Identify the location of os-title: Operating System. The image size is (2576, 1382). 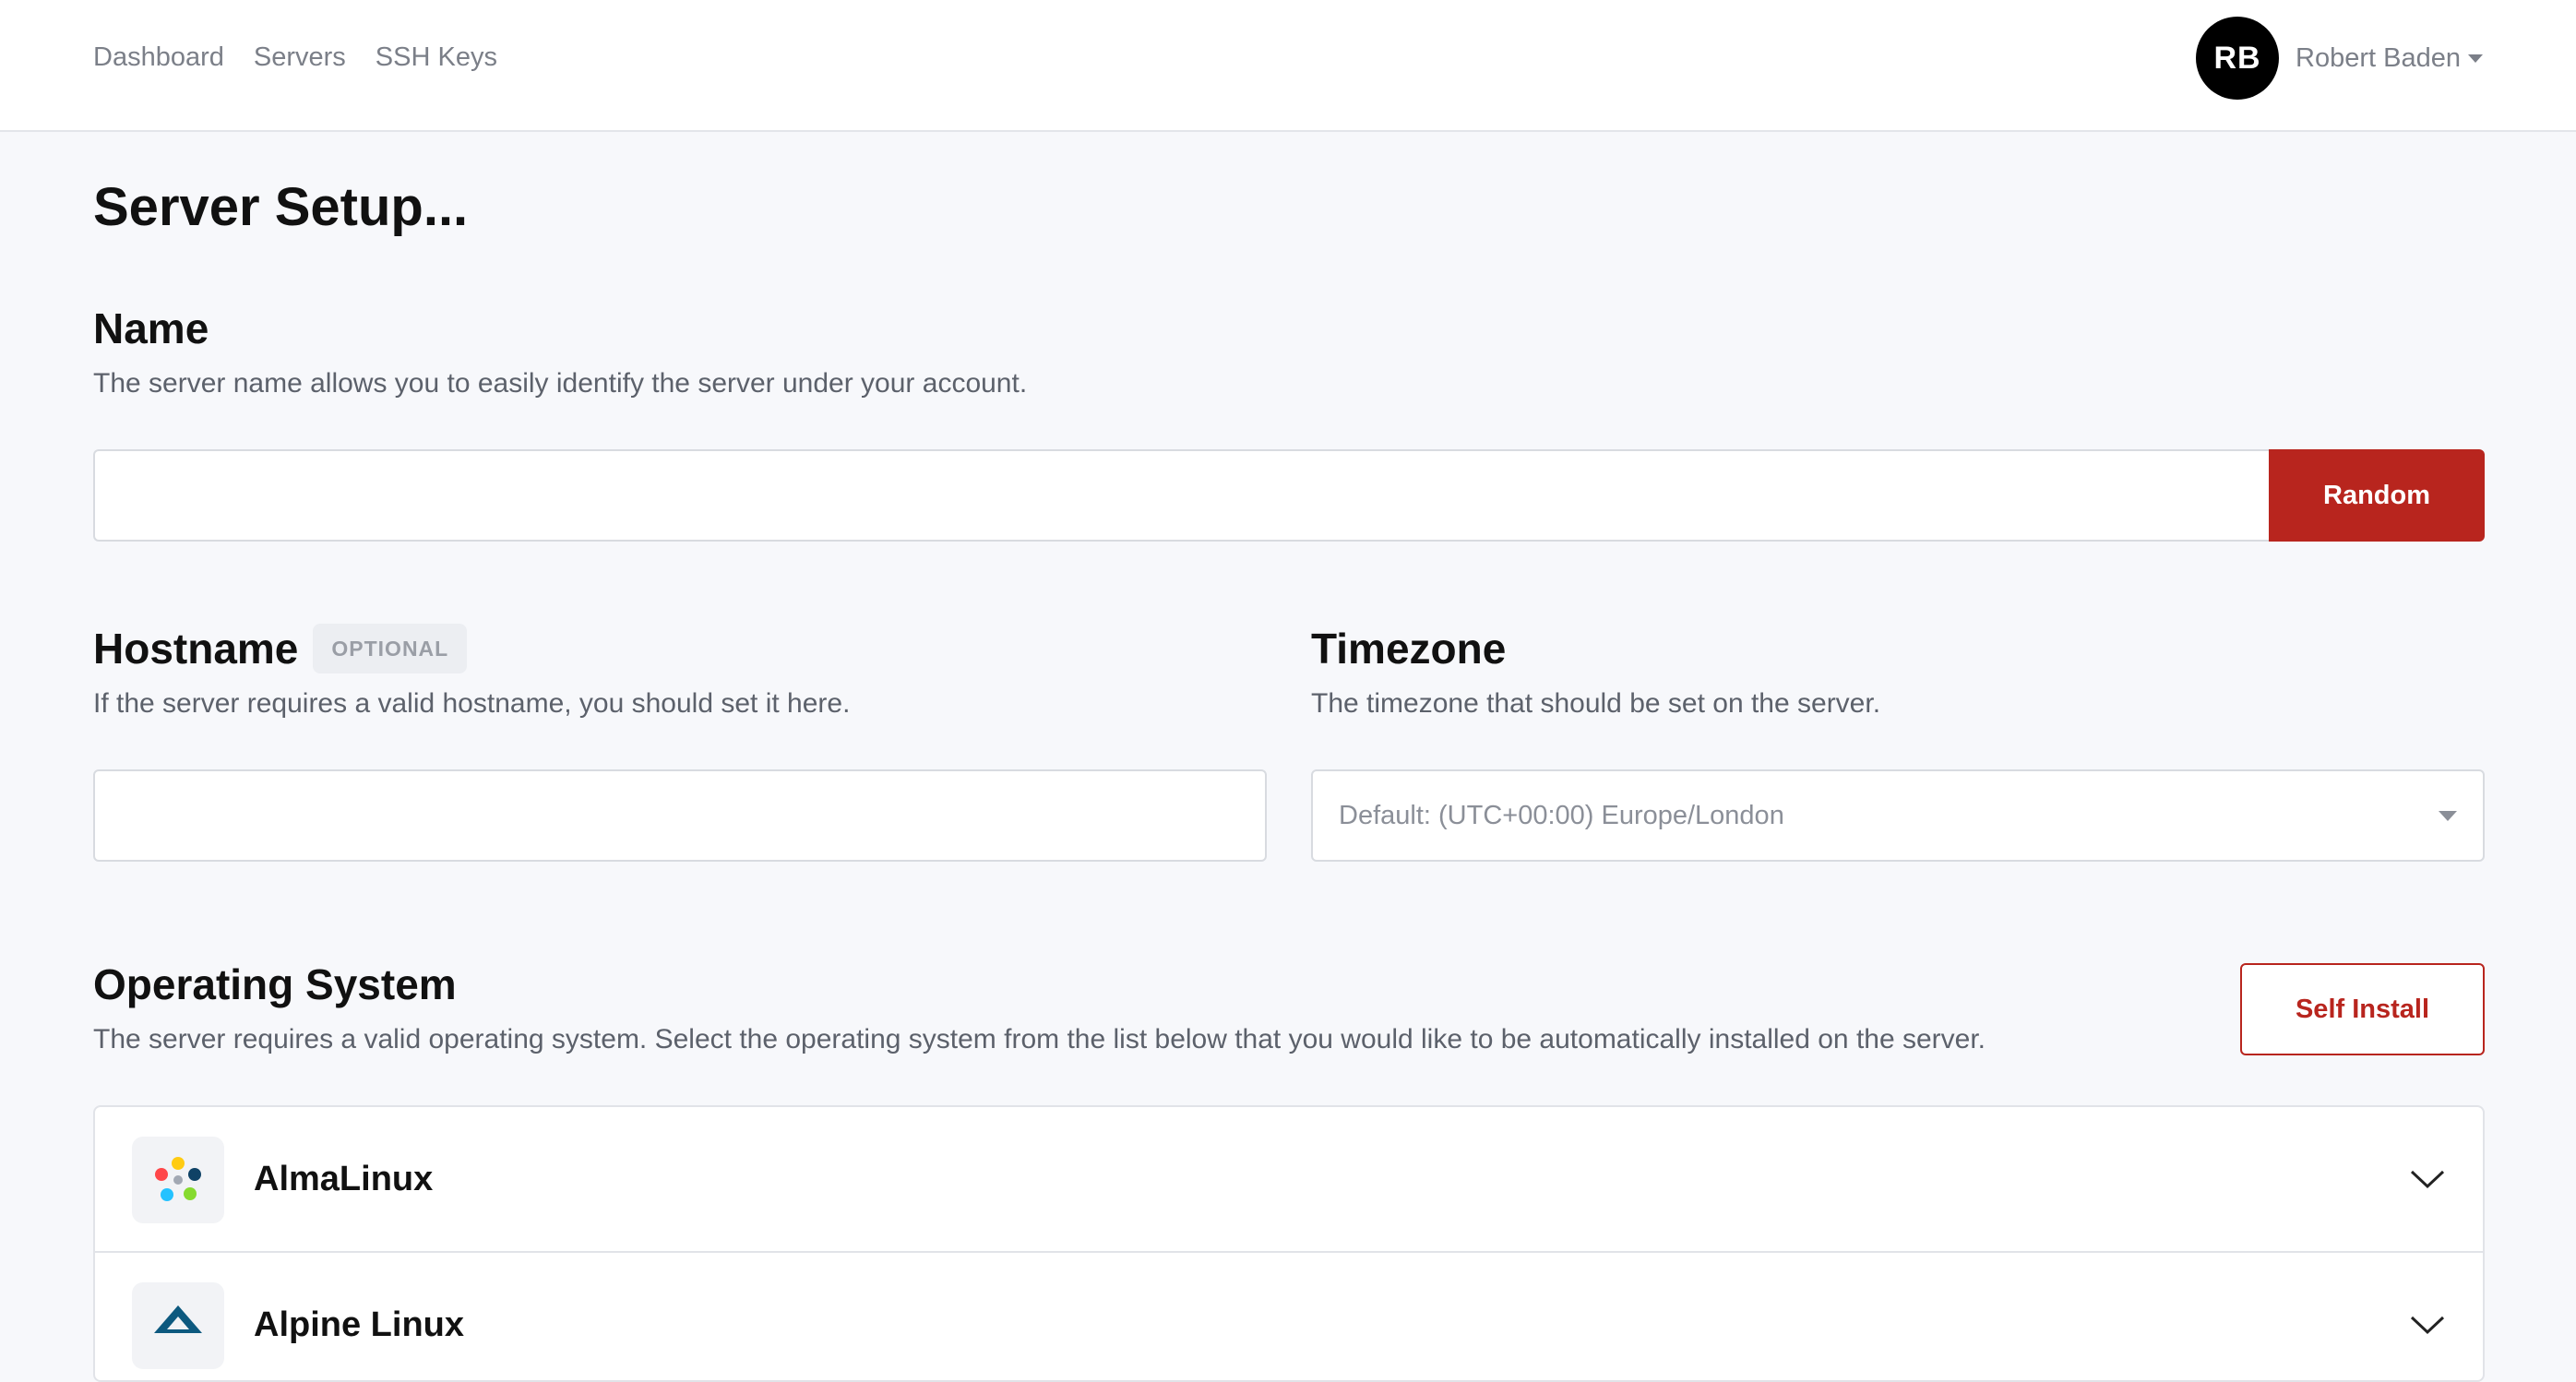
(275, 984).